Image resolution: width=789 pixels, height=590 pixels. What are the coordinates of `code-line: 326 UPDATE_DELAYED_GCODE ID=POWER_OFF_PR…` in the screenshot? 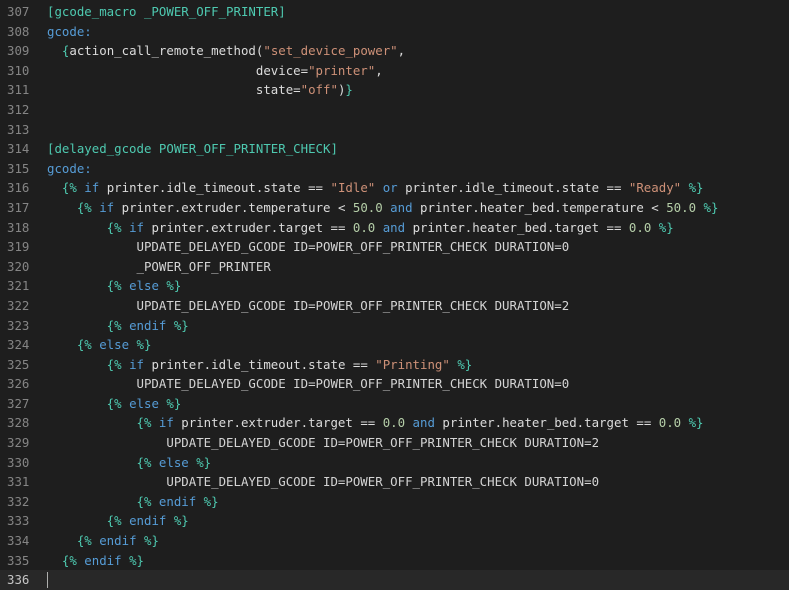 It's located at (394, 384).